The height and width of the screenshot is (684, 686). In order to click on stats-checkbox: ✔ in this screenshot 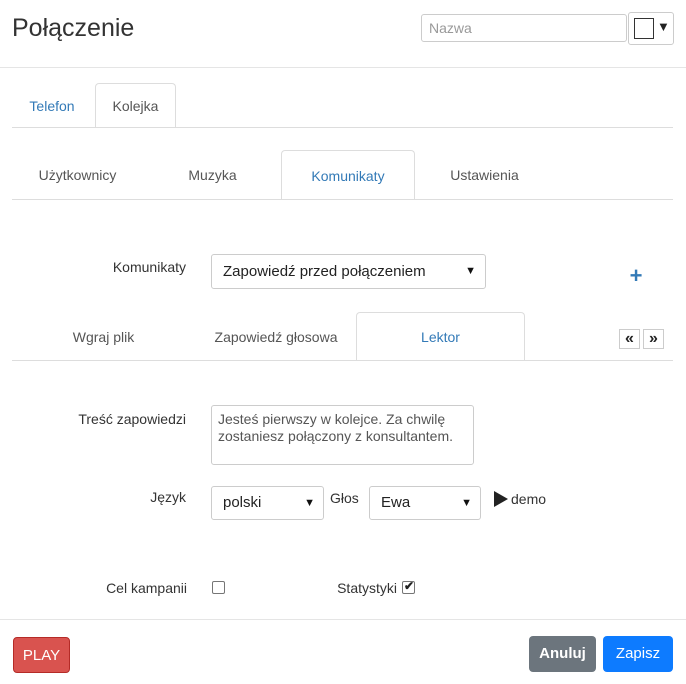, I will do `click(408, 586)`.